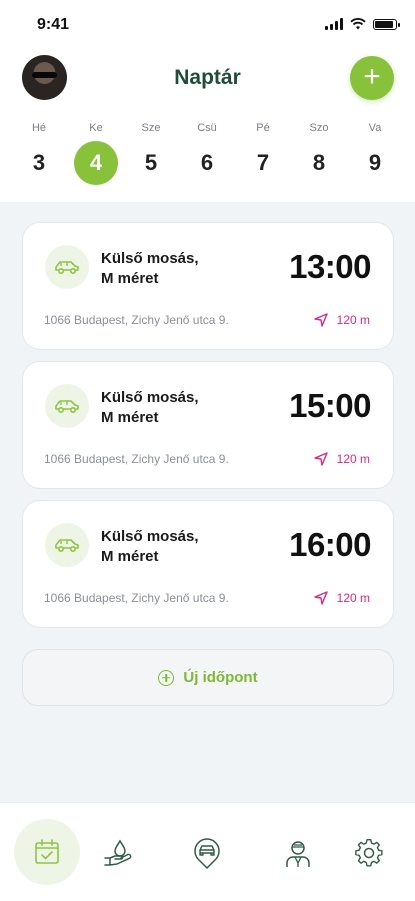 This screenshot has height=901, width=415. I want to click on signal-icon, so click(334, 24).